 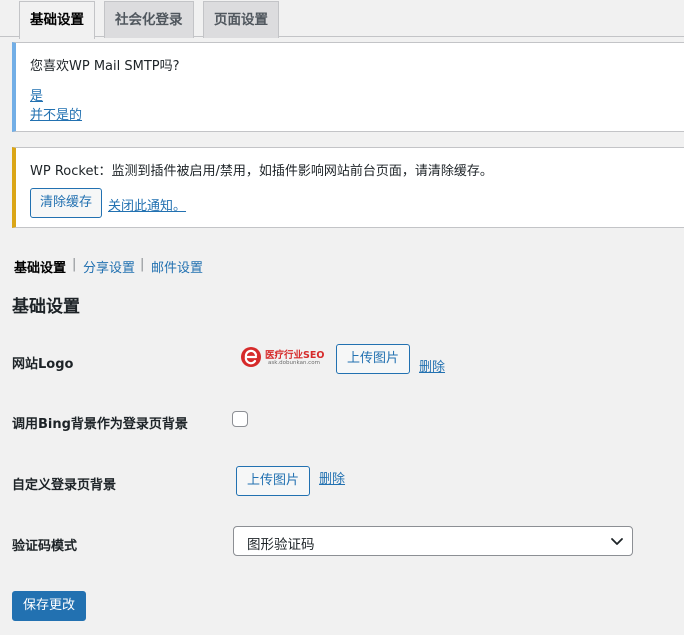 I want to click on delete-logo-link: 删除, so click(x=432, y=365).